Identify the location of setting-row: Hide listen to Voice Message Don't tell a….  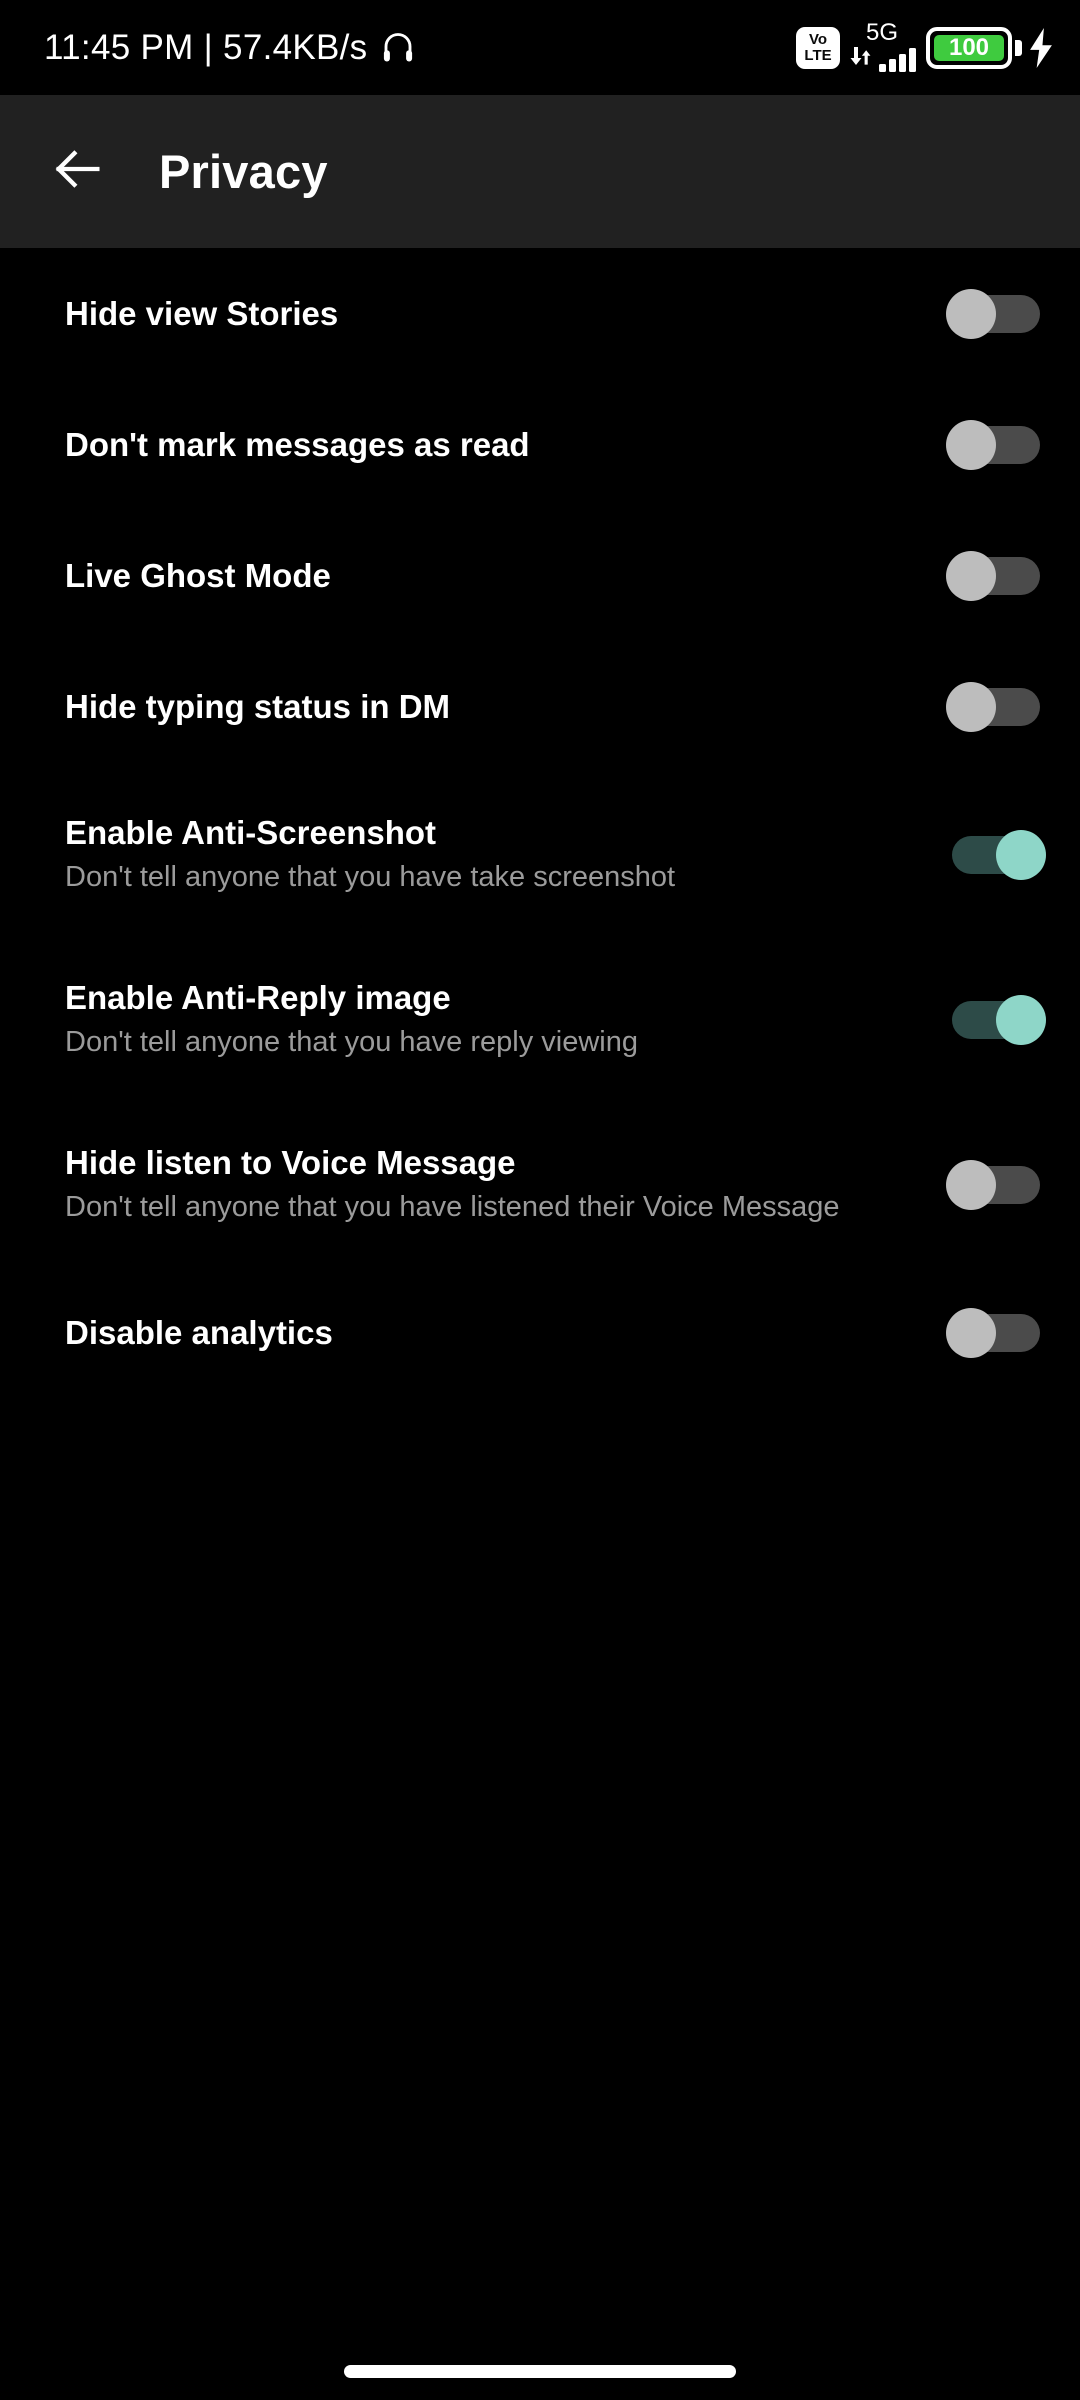
(540, 1184).